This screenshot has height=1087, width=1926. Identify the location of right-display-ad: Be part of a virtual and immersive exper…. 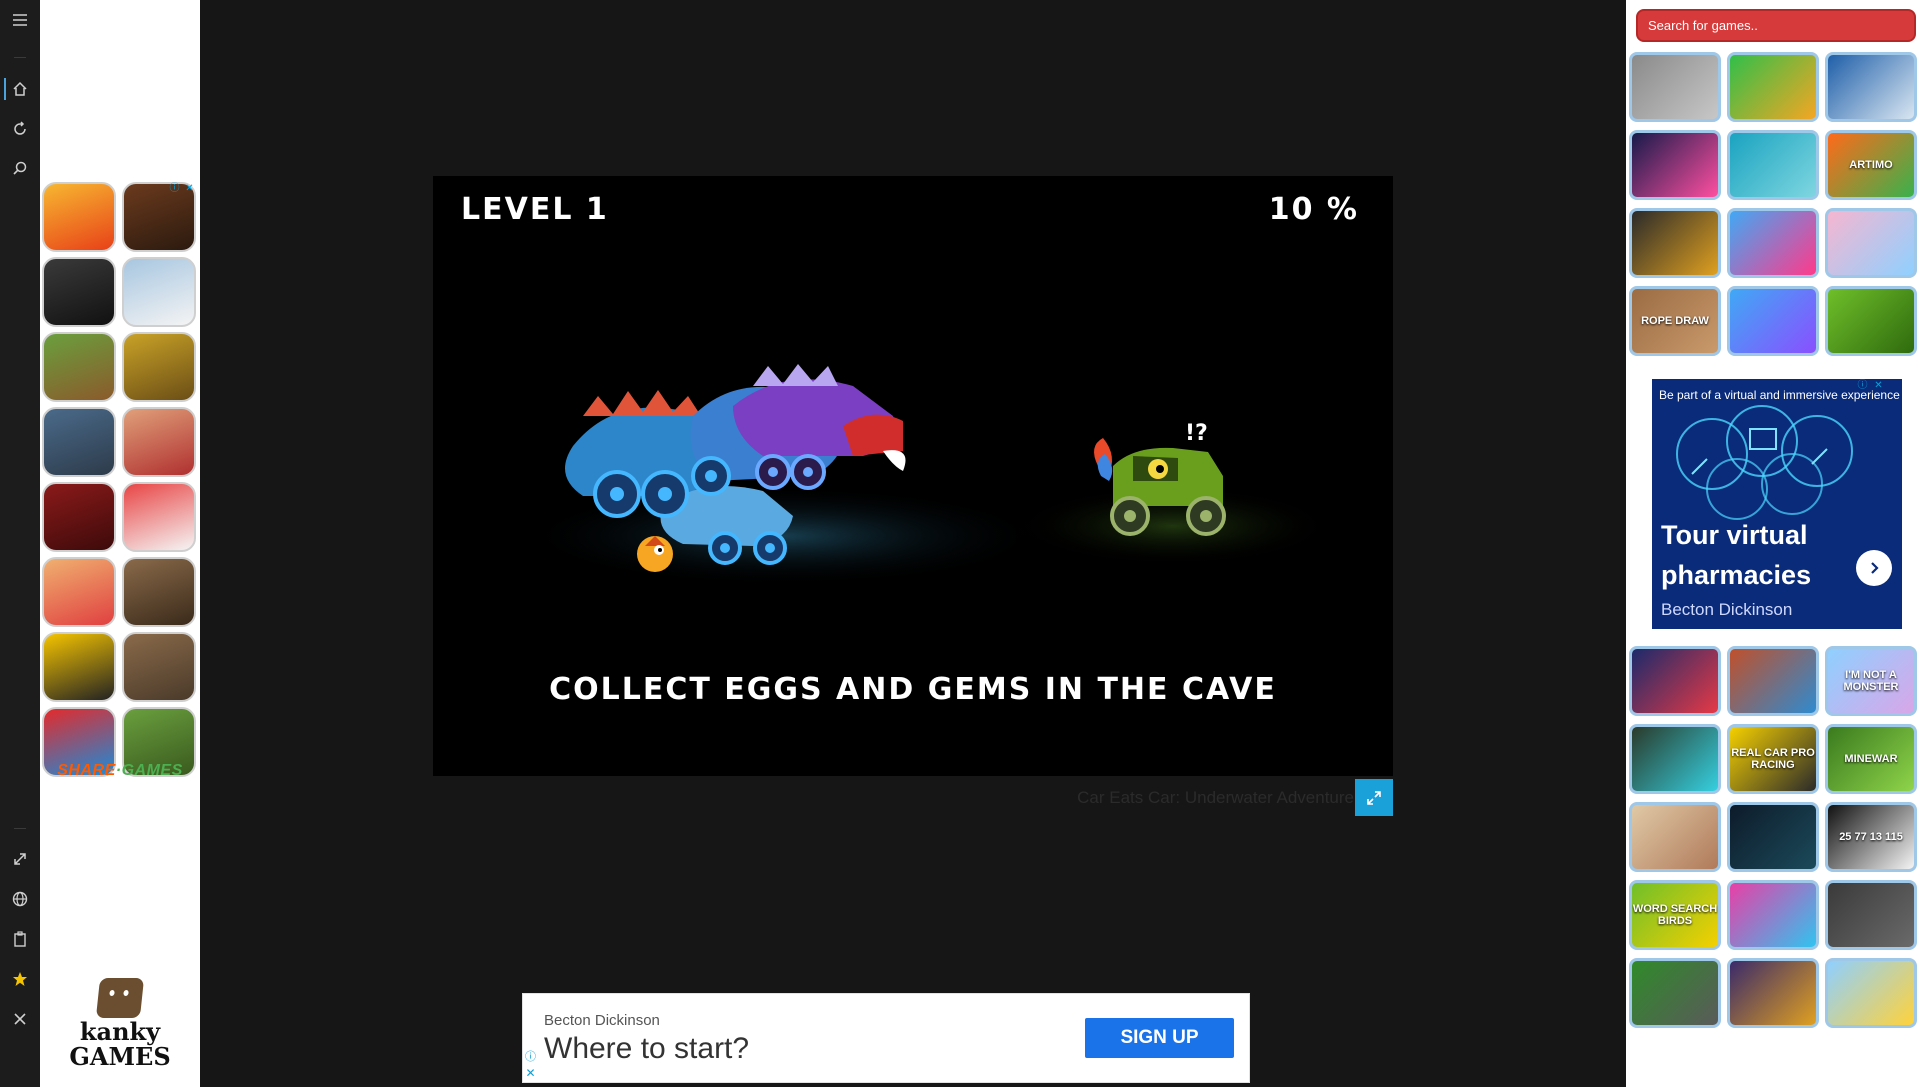
(1777, 504).